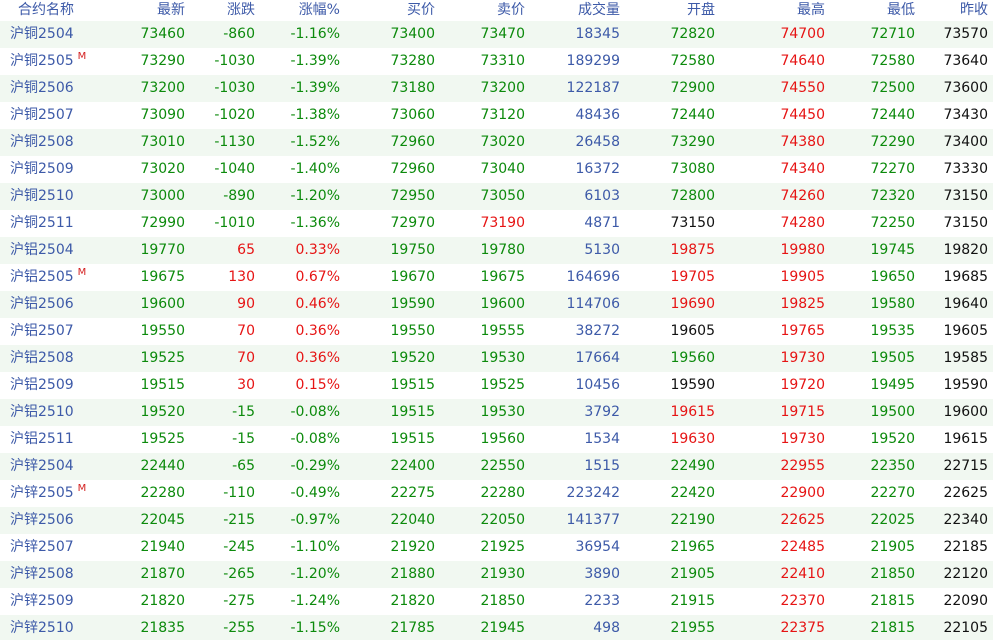 The image size is (993, 640). Describe the element at coordinates (42, 223) in the screenshot. I see `contract-name: 沪铜2511` at that location.